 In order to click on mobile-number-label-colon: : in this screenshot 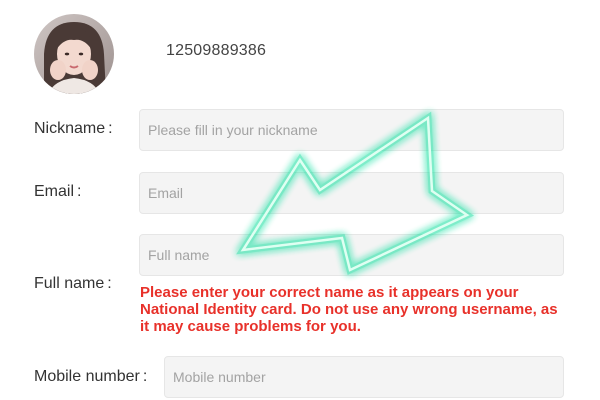, I will do `click(145, 376)`.